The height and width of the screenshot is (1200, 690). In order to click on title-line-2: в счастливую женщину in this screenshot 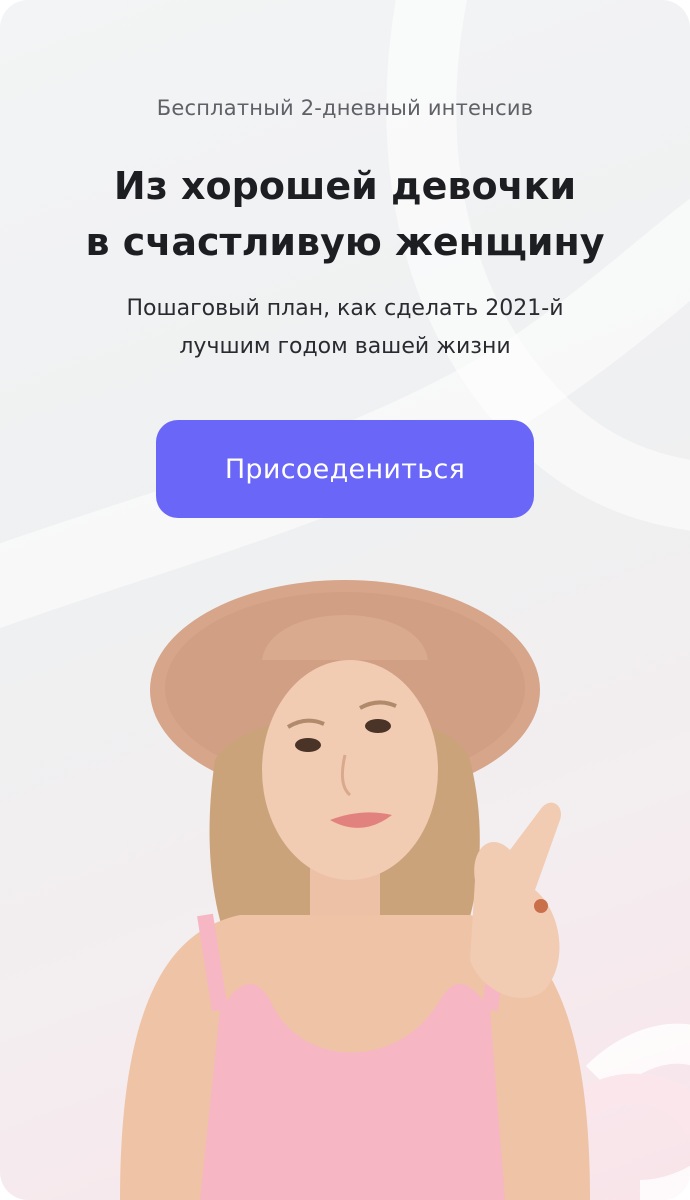, I will do `click(345, 242)`.